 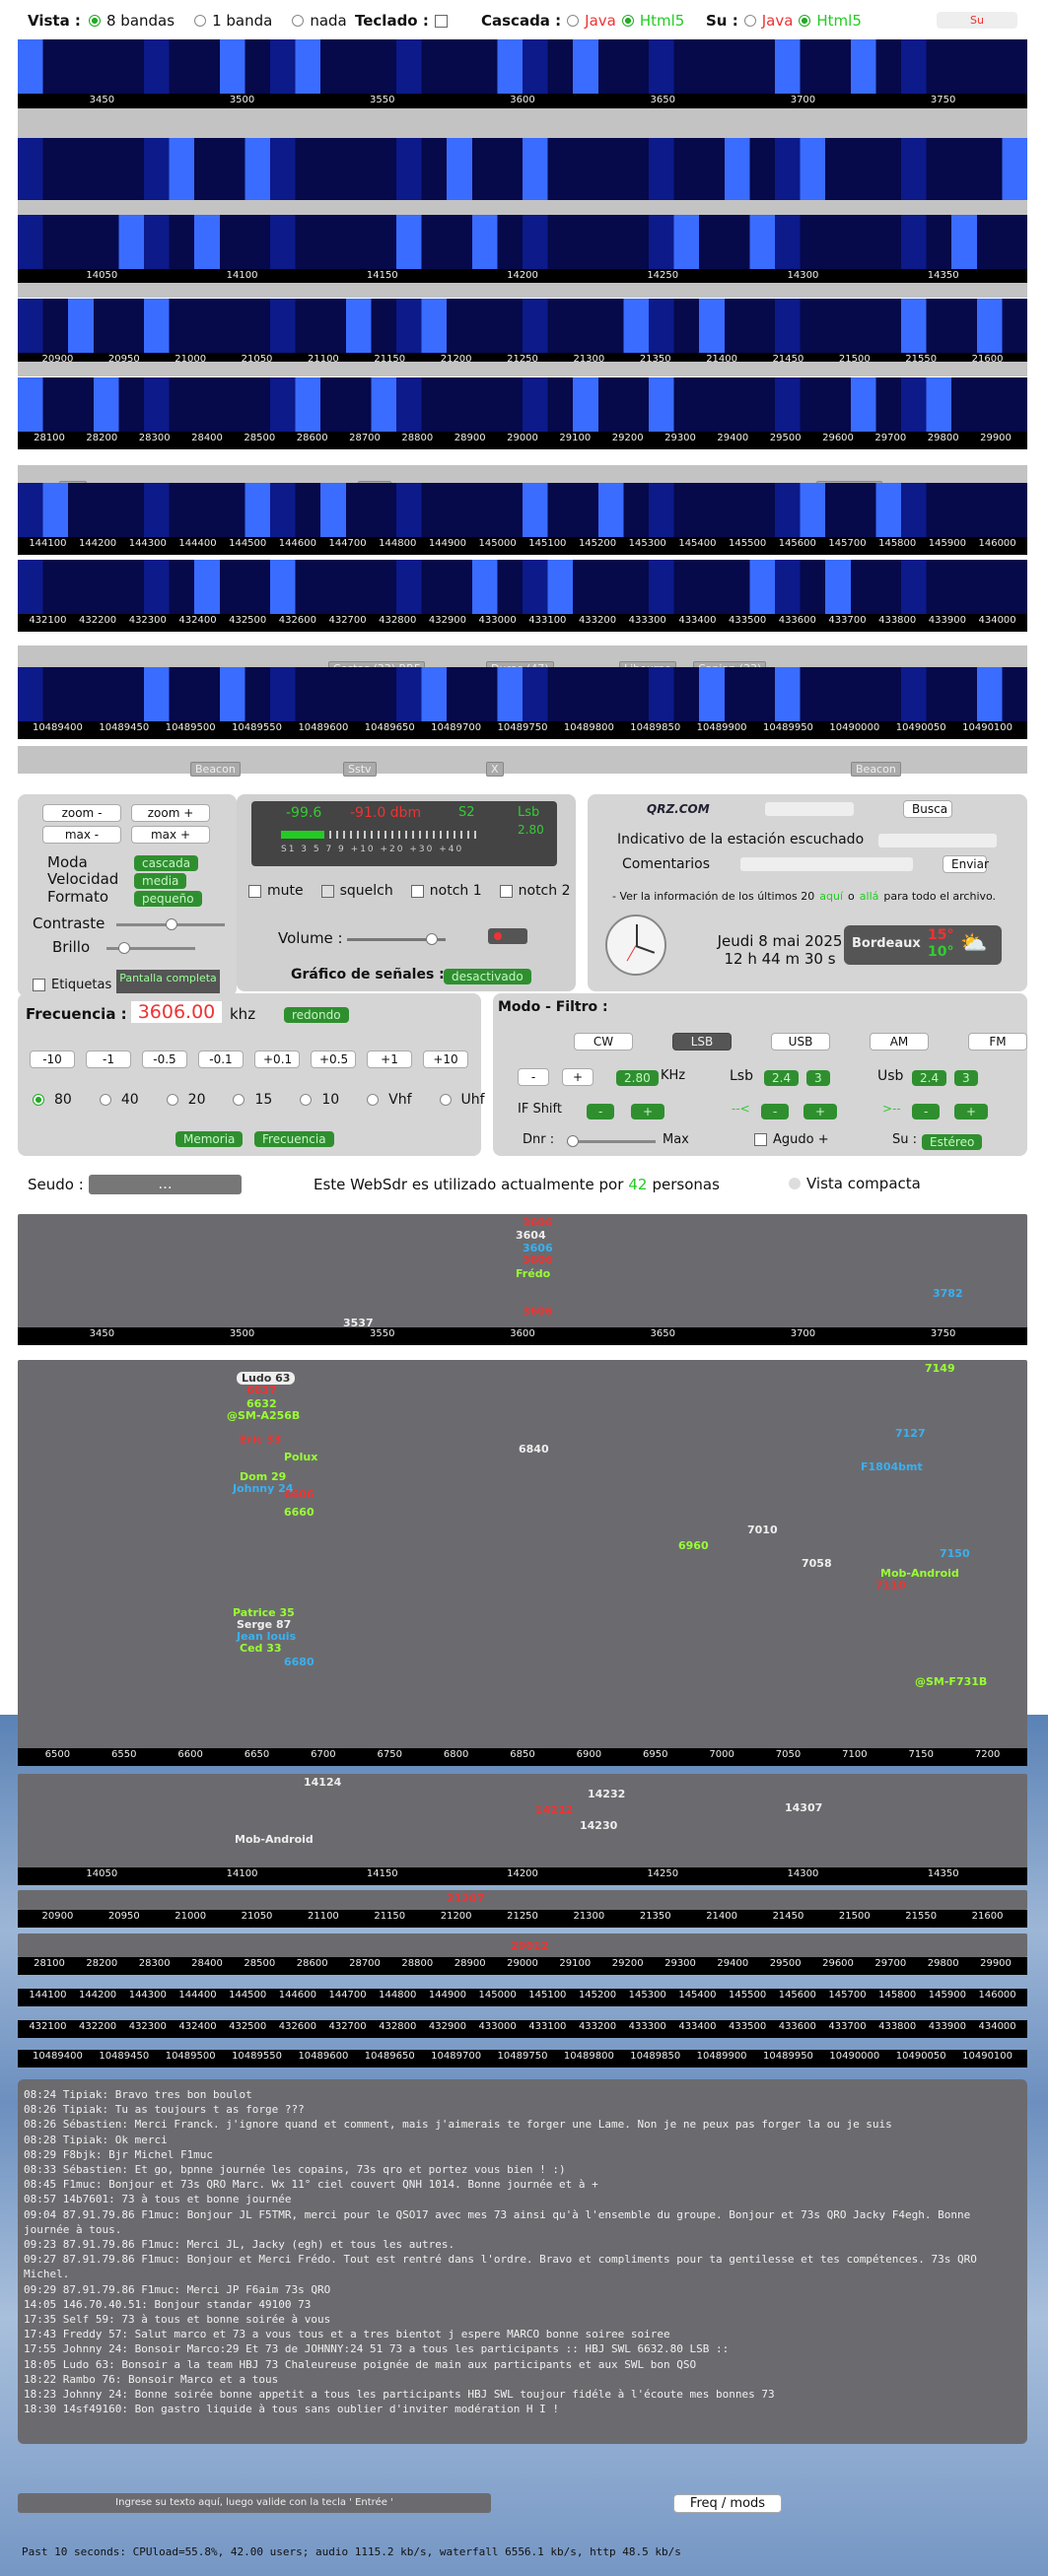 What do you see at coordinates (95, 21) in the screenshot?
I see `vista-8-radio` at bounding box center [95, 21].